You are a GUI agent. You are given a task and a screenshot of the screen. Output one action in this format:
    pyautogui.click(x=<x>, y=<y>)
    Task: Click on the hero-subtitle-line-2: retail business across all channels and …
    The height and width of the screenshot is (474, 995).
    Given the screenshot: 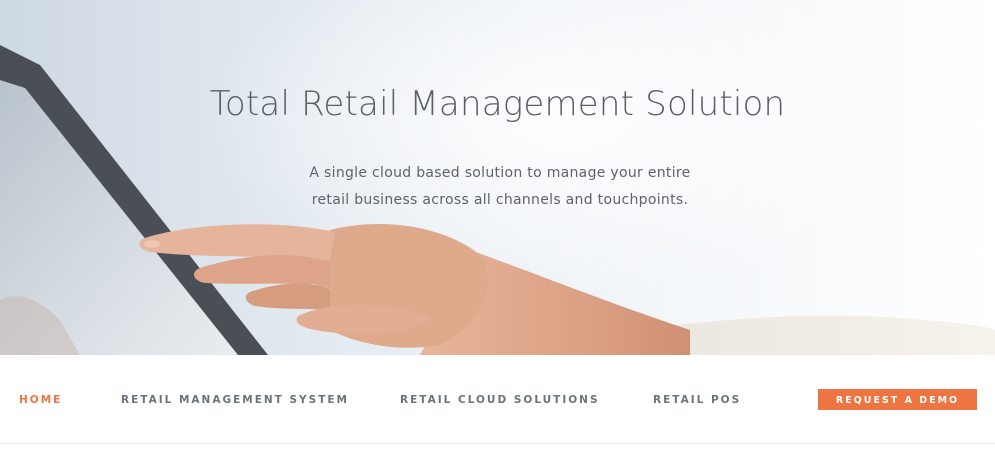 What is the action you would take?
    pyautogui.click(x=500, y=200)
    